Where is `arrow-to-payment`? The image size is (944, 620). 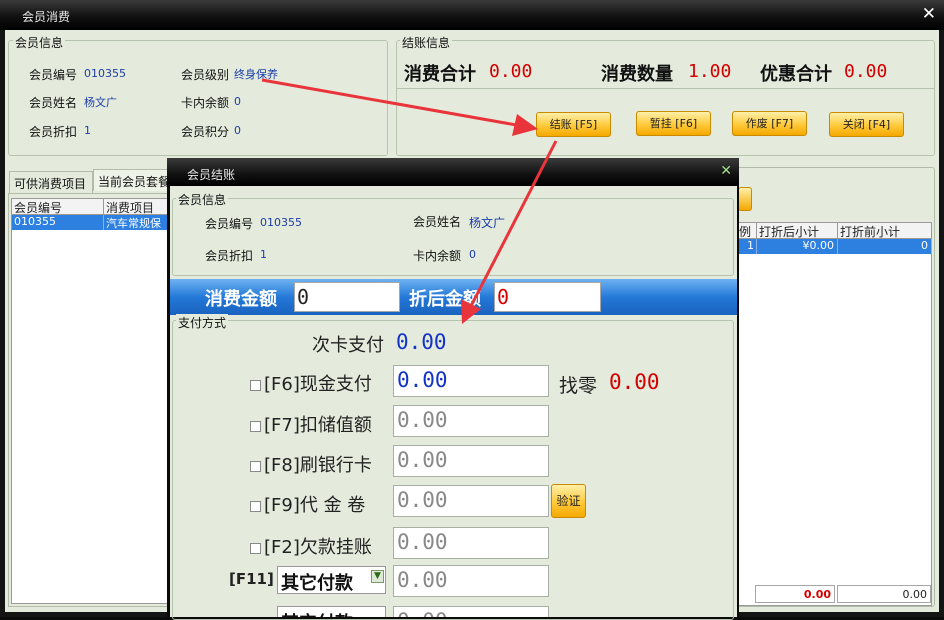
arrow-to-payment is located at coordinates (513, 224).